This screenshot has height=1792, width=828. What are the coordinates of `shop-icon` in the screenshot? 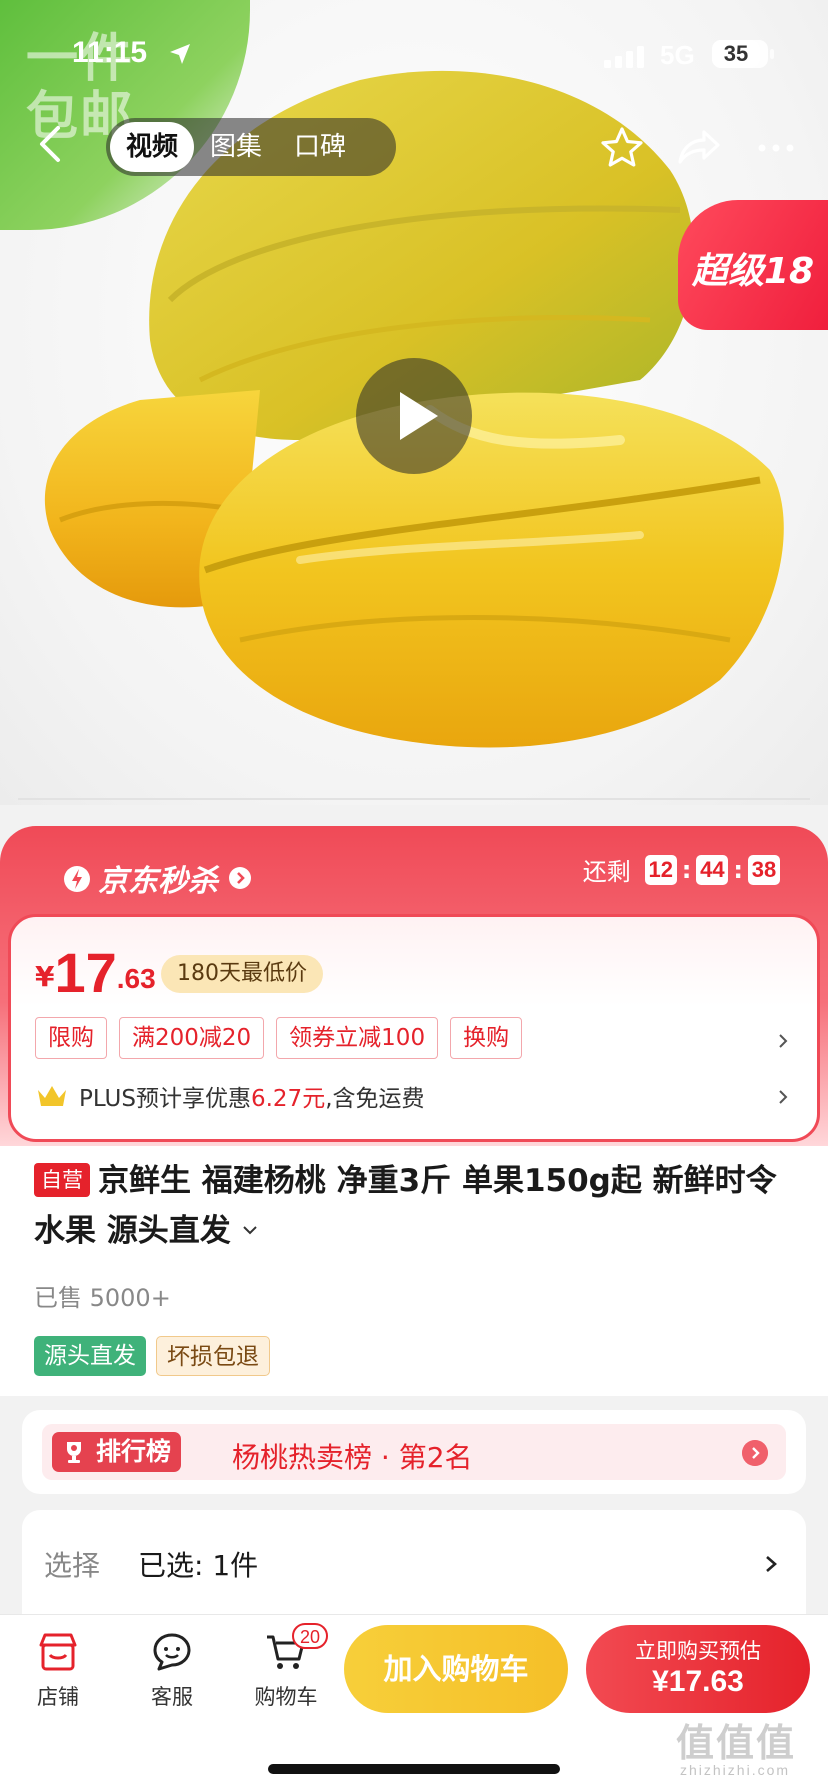 It's located at (58, 1652).